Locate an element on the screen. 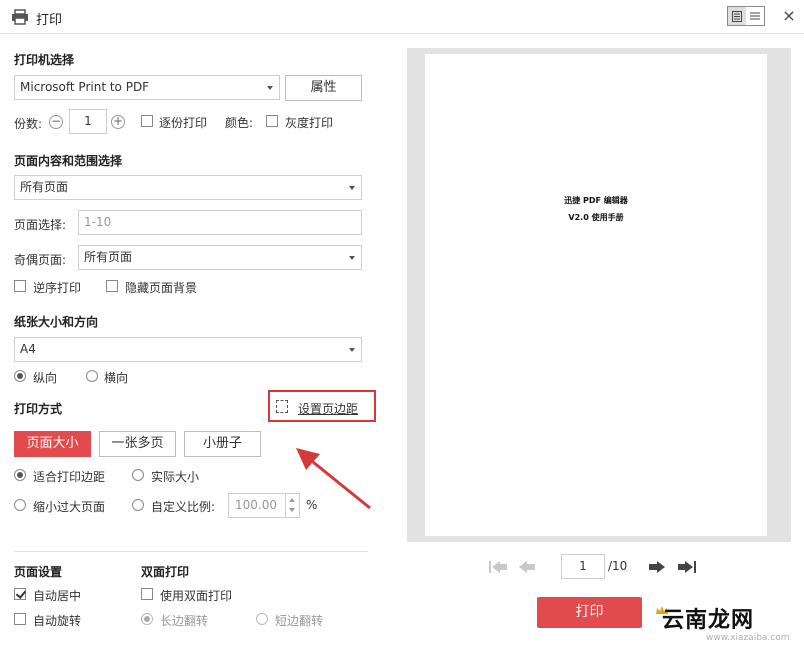  tab-page-size: 页面大小 is located at coordinates (52, 444).